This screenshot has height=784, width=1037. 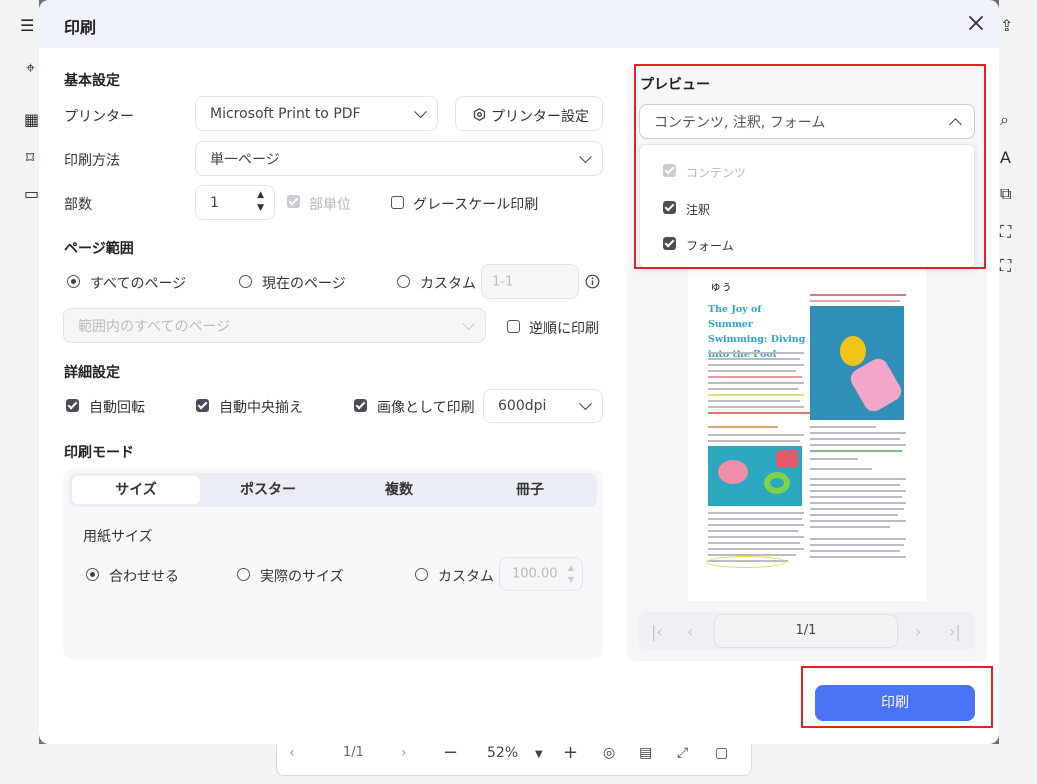 I want to click on search-icon: ⌕, so click(x=1004, y=120).